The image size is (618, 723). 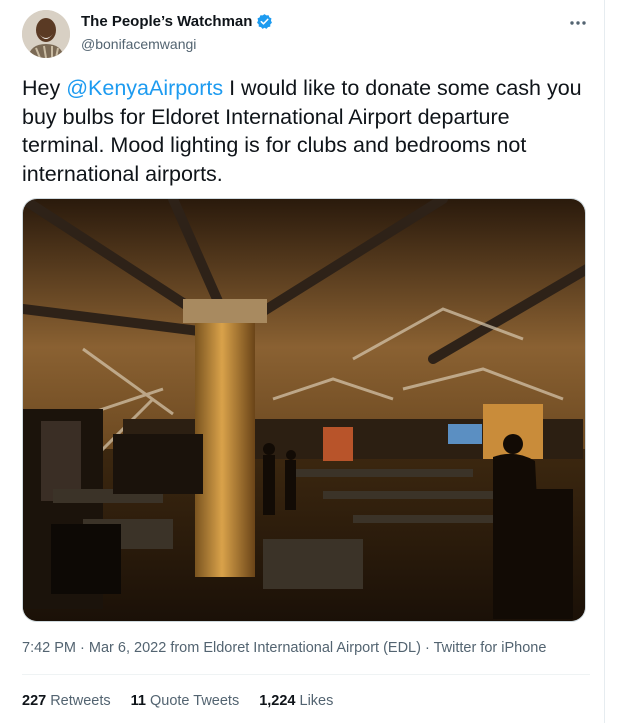 What do you see at coordinates (264, 21) in the screenshot?
I see `verified-badge-icon` at bounding box center [264, 21].